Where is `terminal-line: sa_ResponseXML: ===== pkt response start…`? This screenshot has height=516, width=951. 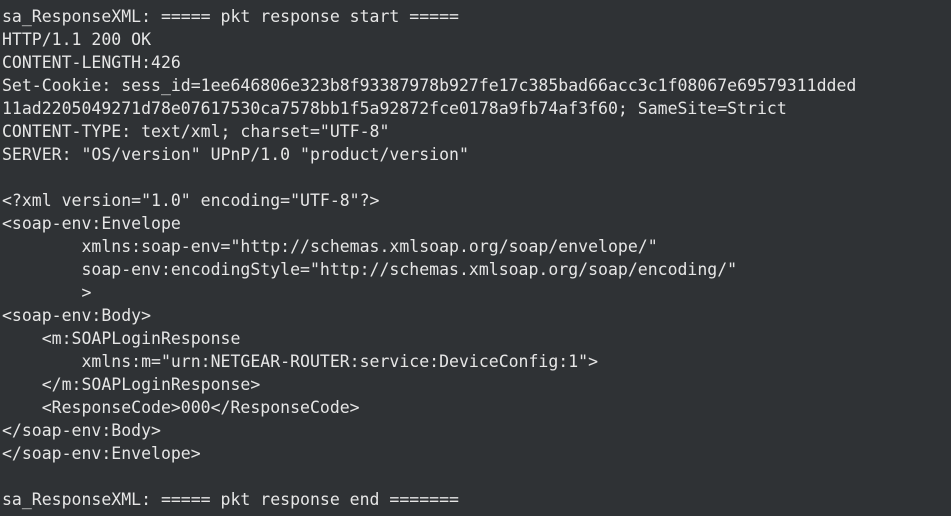 terminal-line: sa_ResponseXML: ===== pkt response start… is located at coordinates (230, 16).